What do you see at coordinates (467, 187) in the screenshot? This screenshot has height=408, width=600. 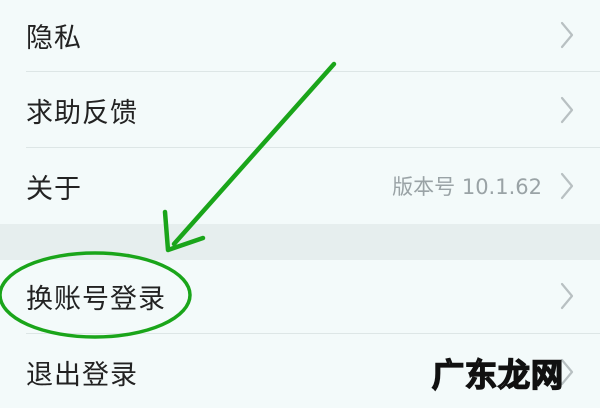 I see `version-number: 版本号 10.1.62` at bounding box center [467, 187].